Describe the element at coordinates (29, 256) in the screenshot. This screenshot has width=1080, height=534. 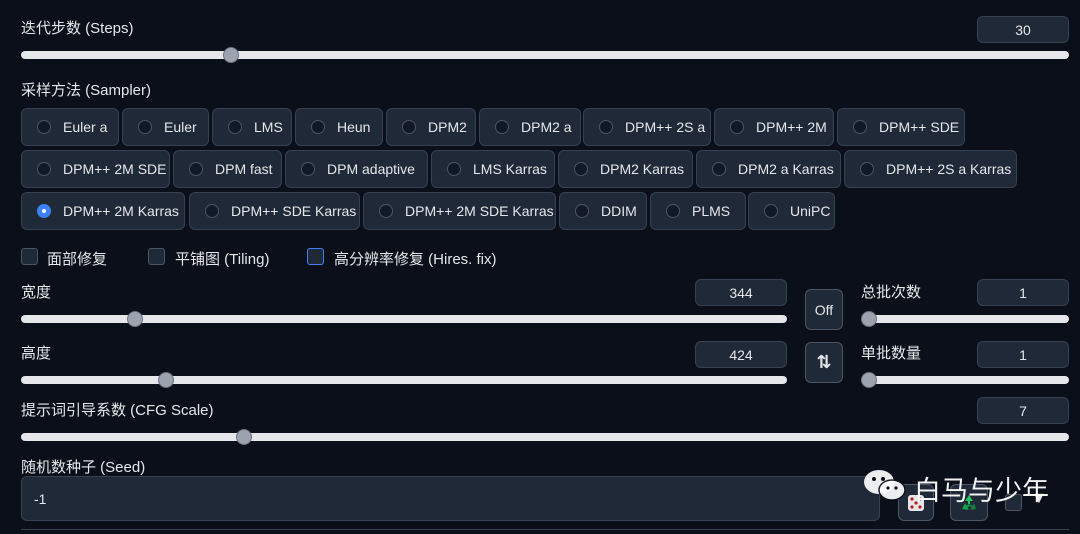
I see `face-restore-checkbox` at that location.